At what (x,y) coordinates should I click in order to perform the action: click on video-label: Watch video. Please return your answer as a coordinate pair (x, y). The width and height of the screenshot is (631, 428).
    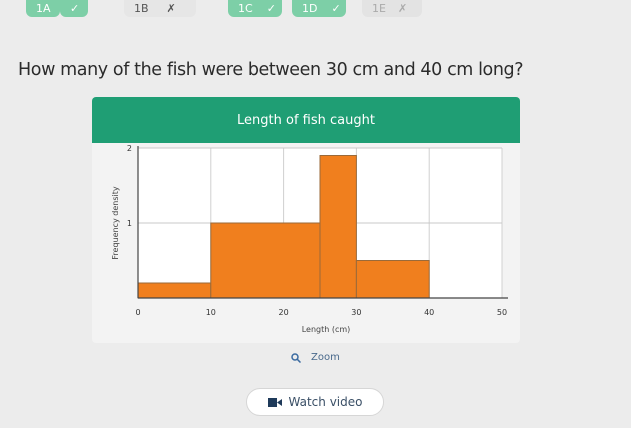
    Looking at the image, I should click on (325, 402).